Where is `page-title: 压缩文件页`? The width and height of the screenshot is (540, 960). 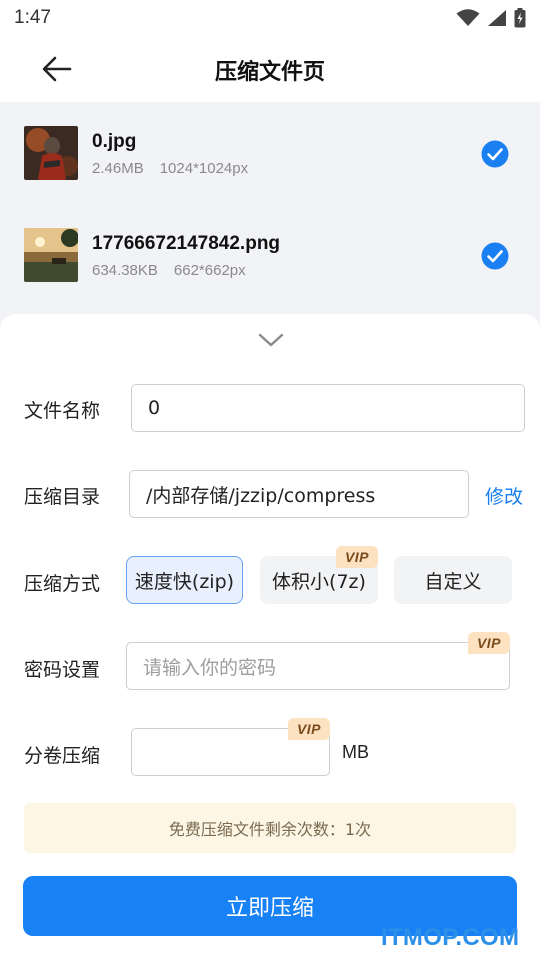 page-title: 压缩文件页 is located at coordinates (269, 72).